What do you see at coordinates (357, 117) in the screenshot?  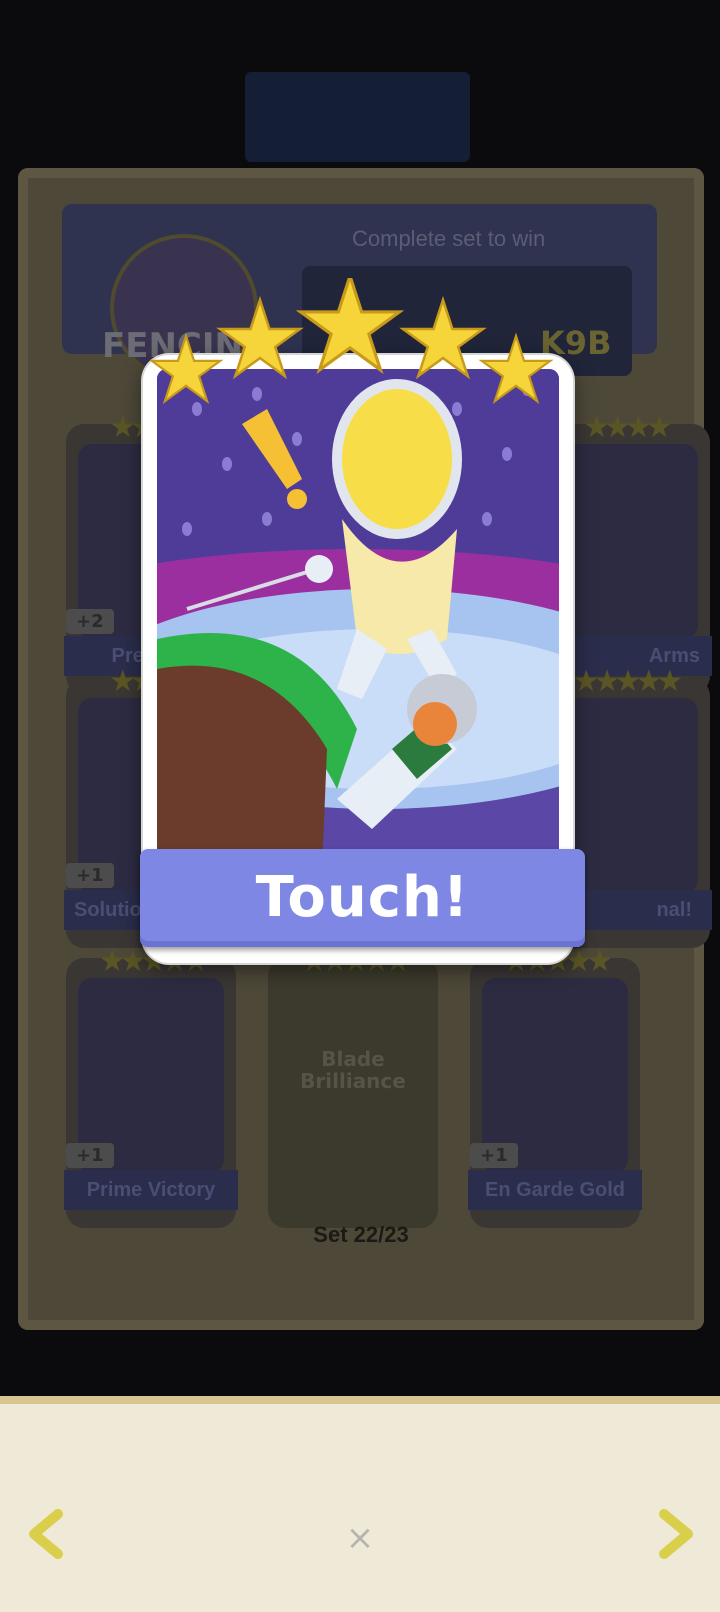 I see `background-banner` at bounding box center [357, 117].